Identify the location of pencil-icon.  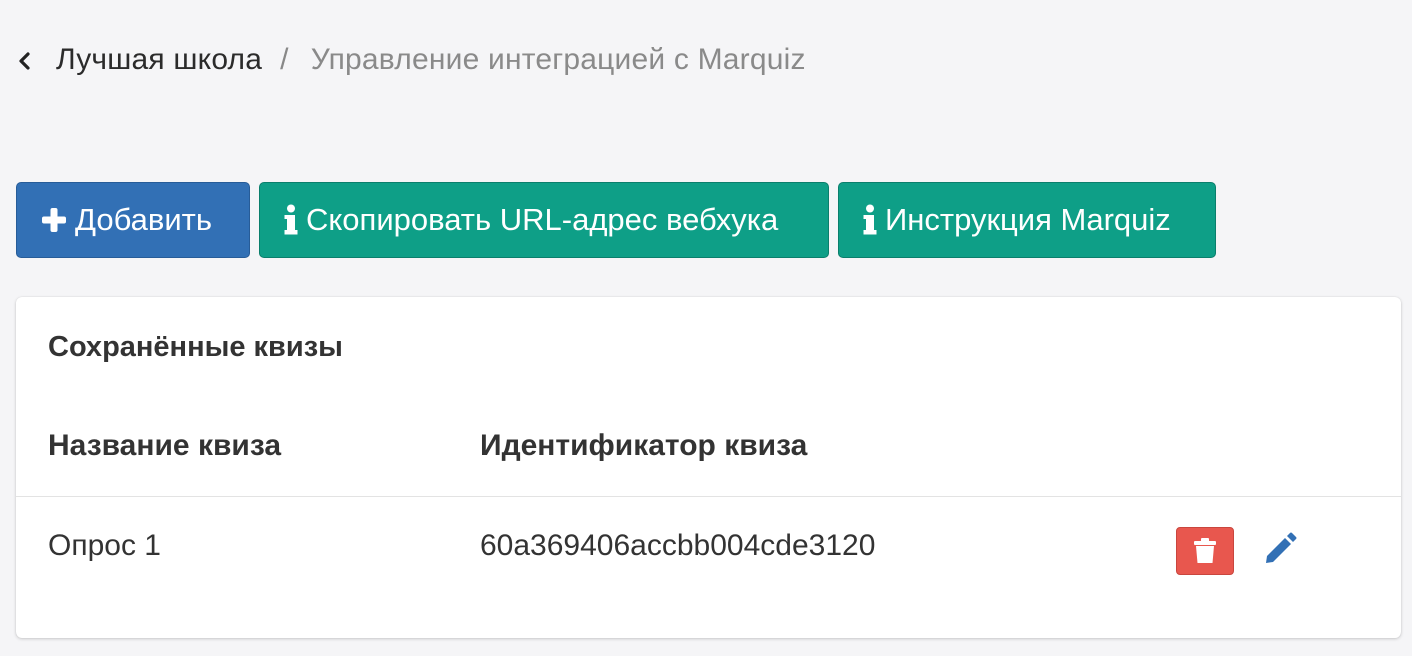
(1281, 547).